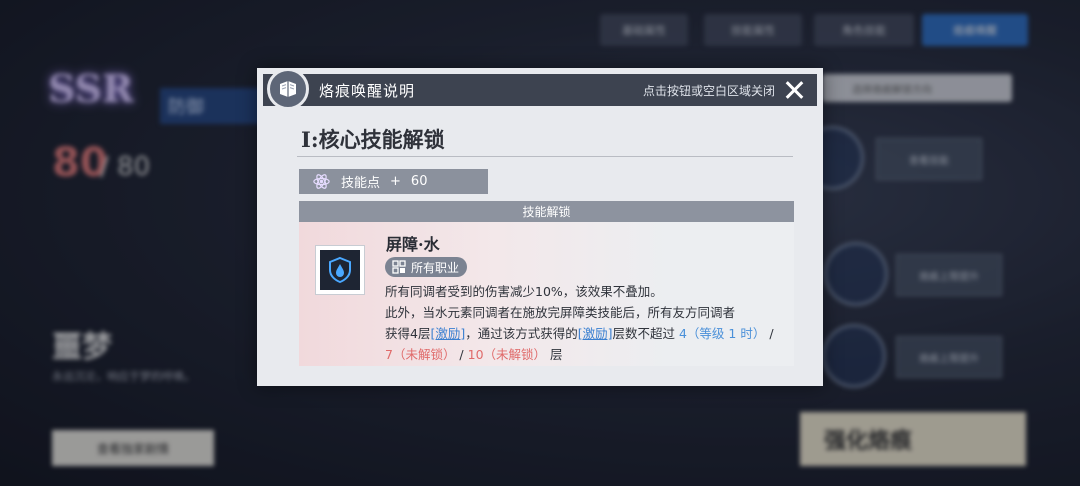 The width and height of the screenshot is (1080, 486). I want to click on unlock-header: 技能解锁, so click(546, 211).